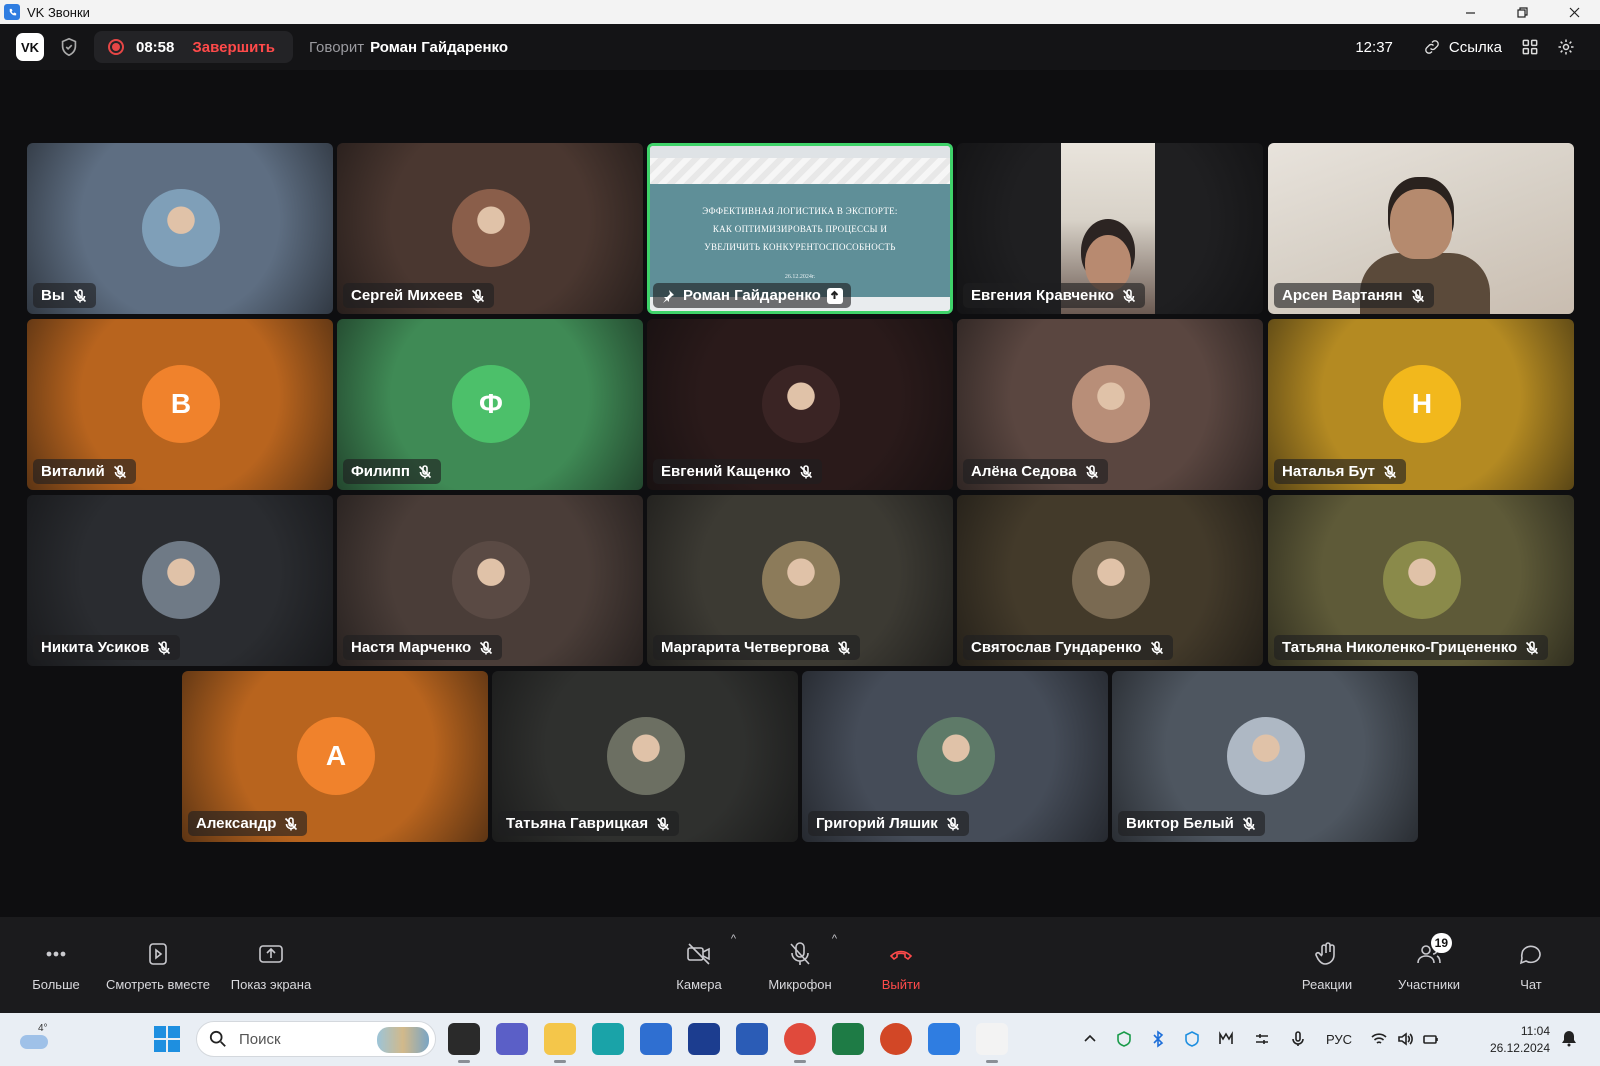  I want to click on start-button, so click(167, 1039).